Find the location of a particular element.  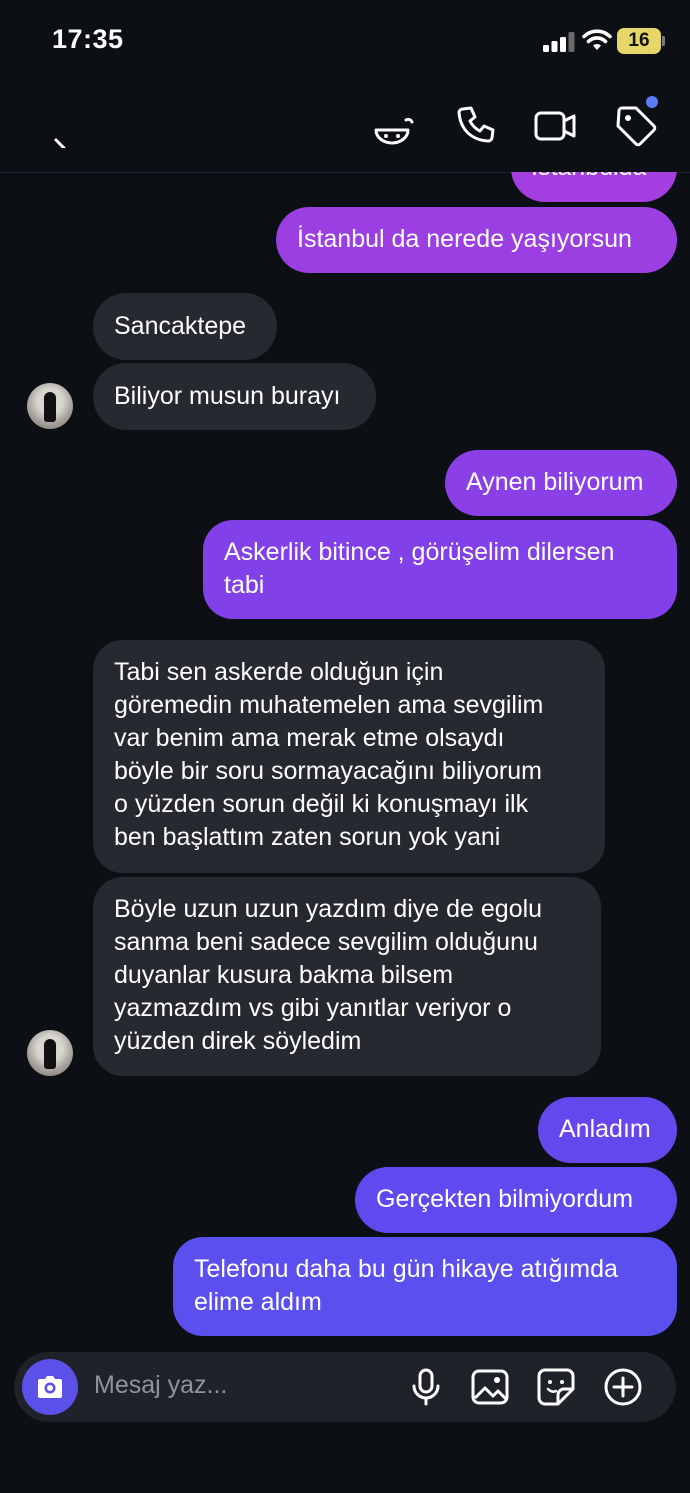

sticker-icon is located at coordinates (556, 1387).